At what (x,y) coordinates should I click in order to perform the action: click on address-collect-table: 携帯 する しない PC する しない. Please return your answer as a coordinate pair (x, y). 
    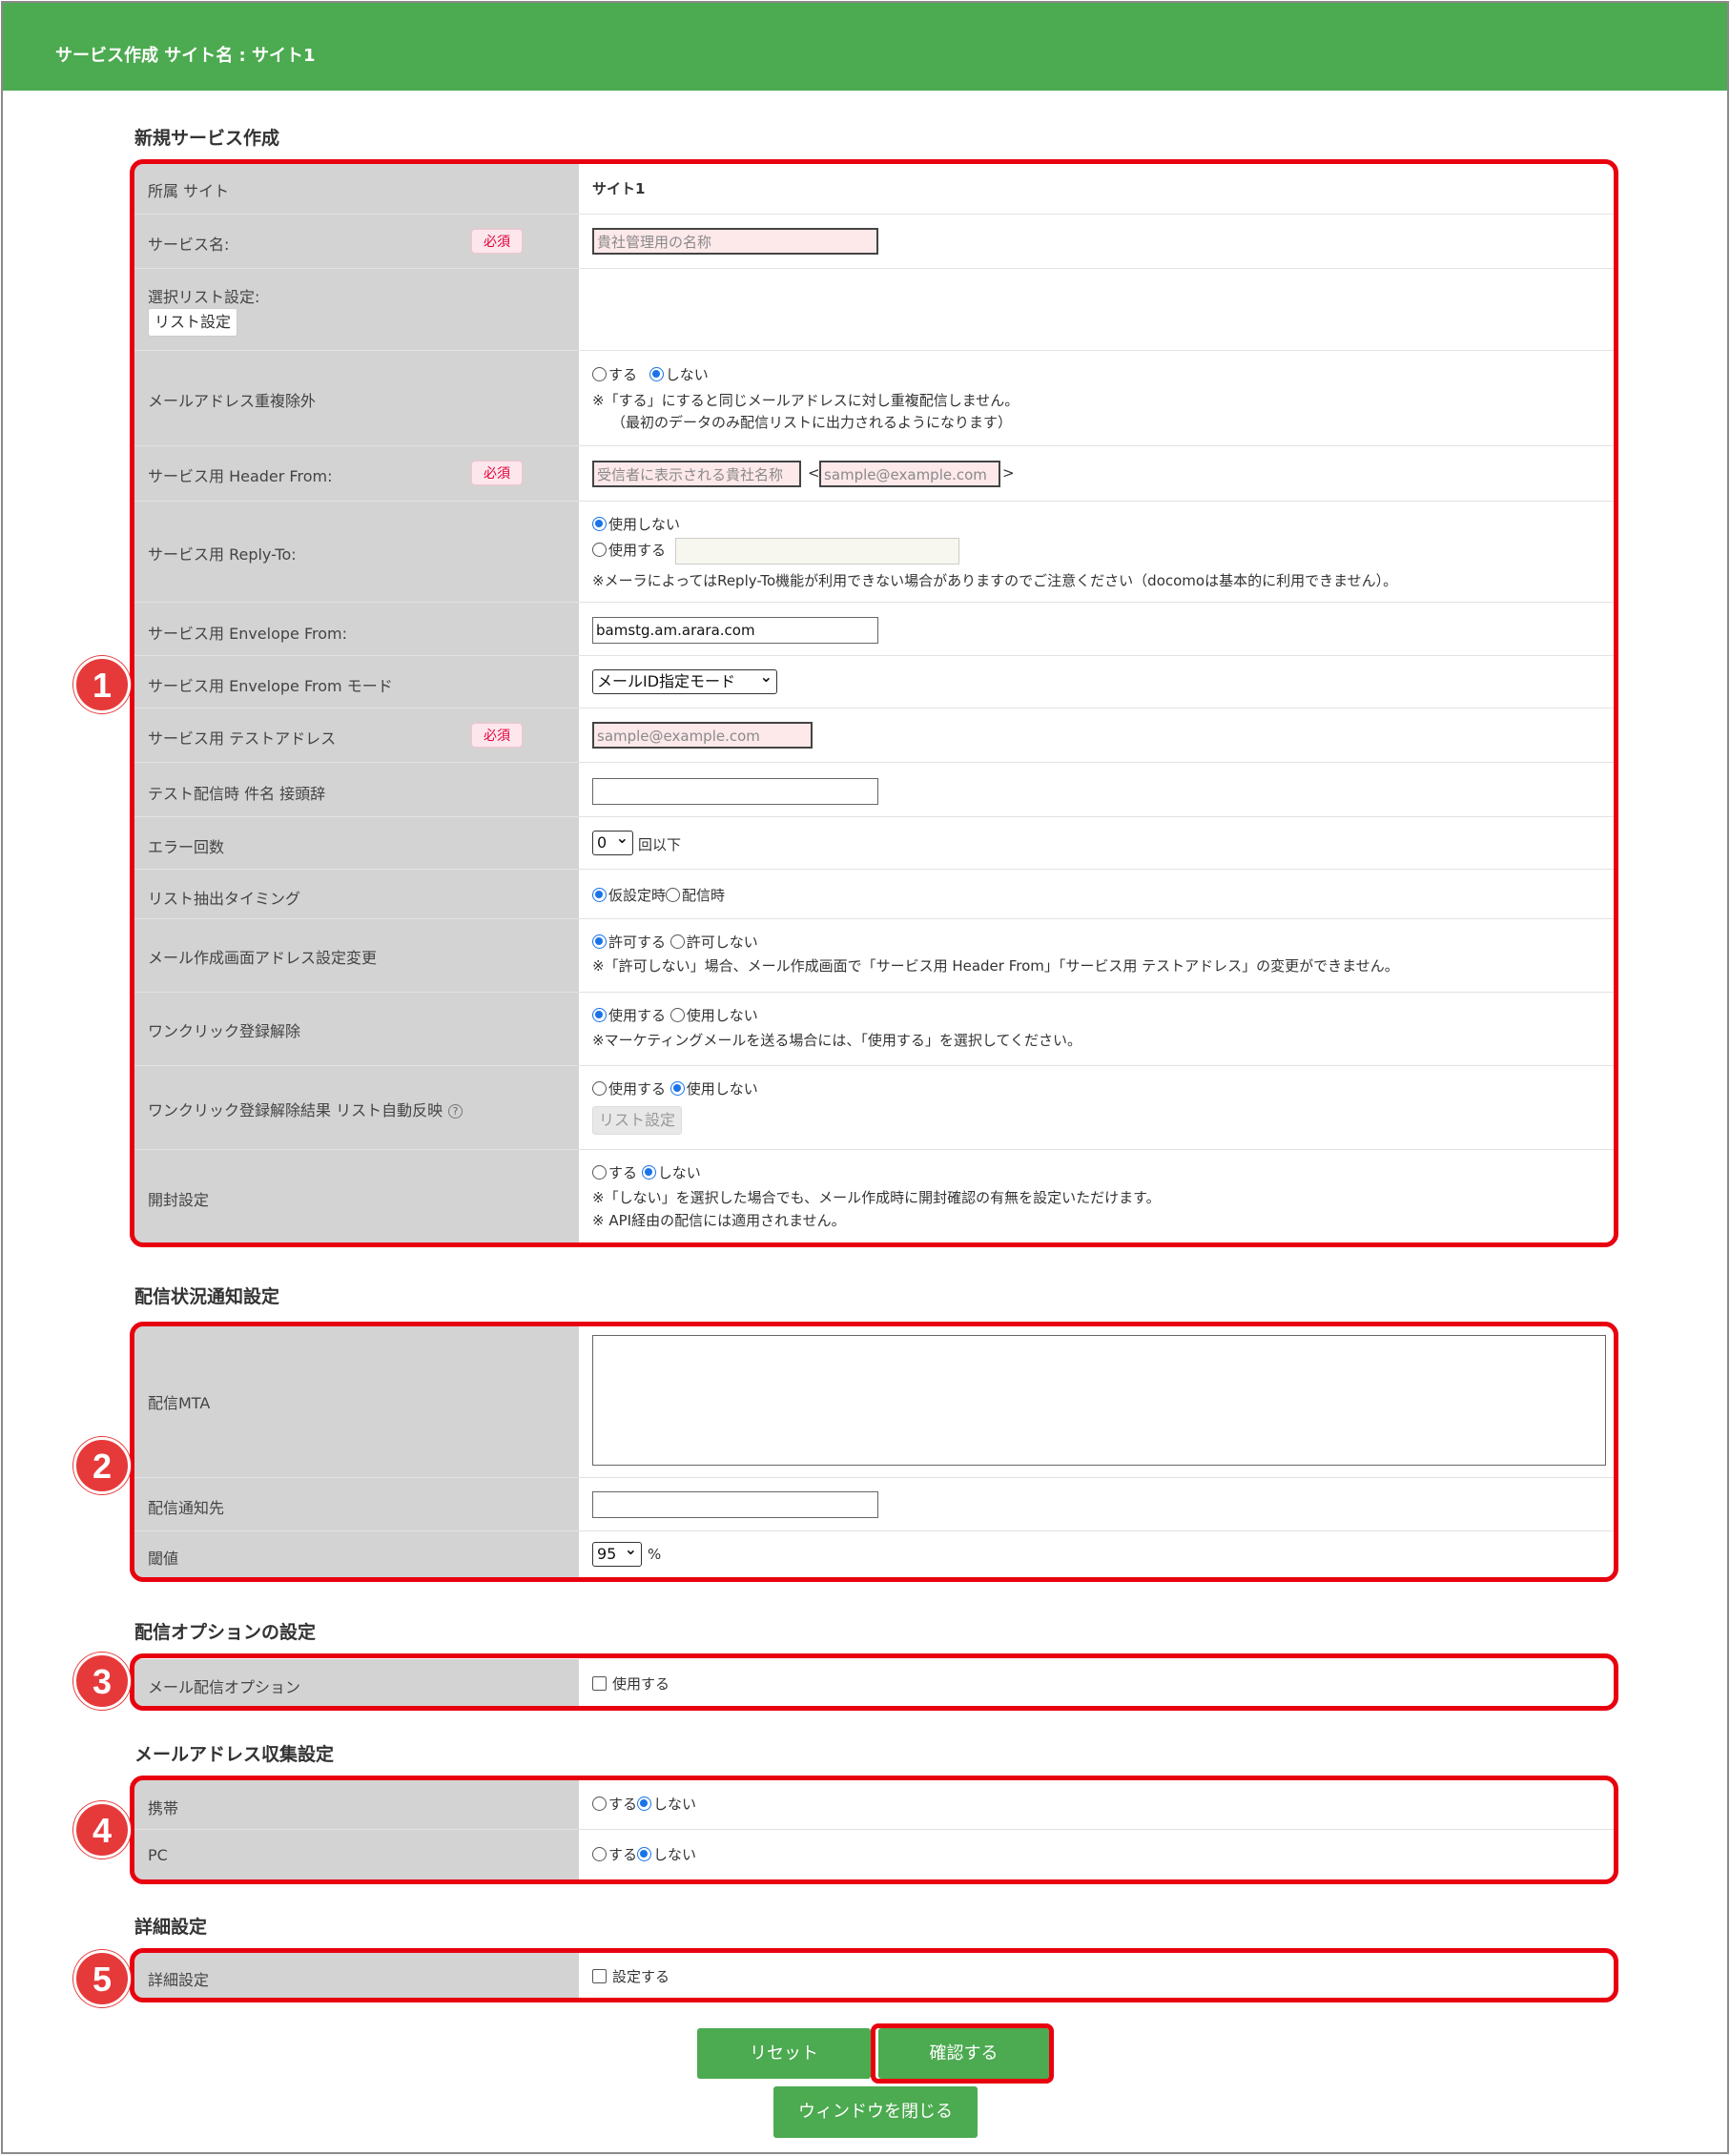
    Looking at the image, I should click on (874, 1830).